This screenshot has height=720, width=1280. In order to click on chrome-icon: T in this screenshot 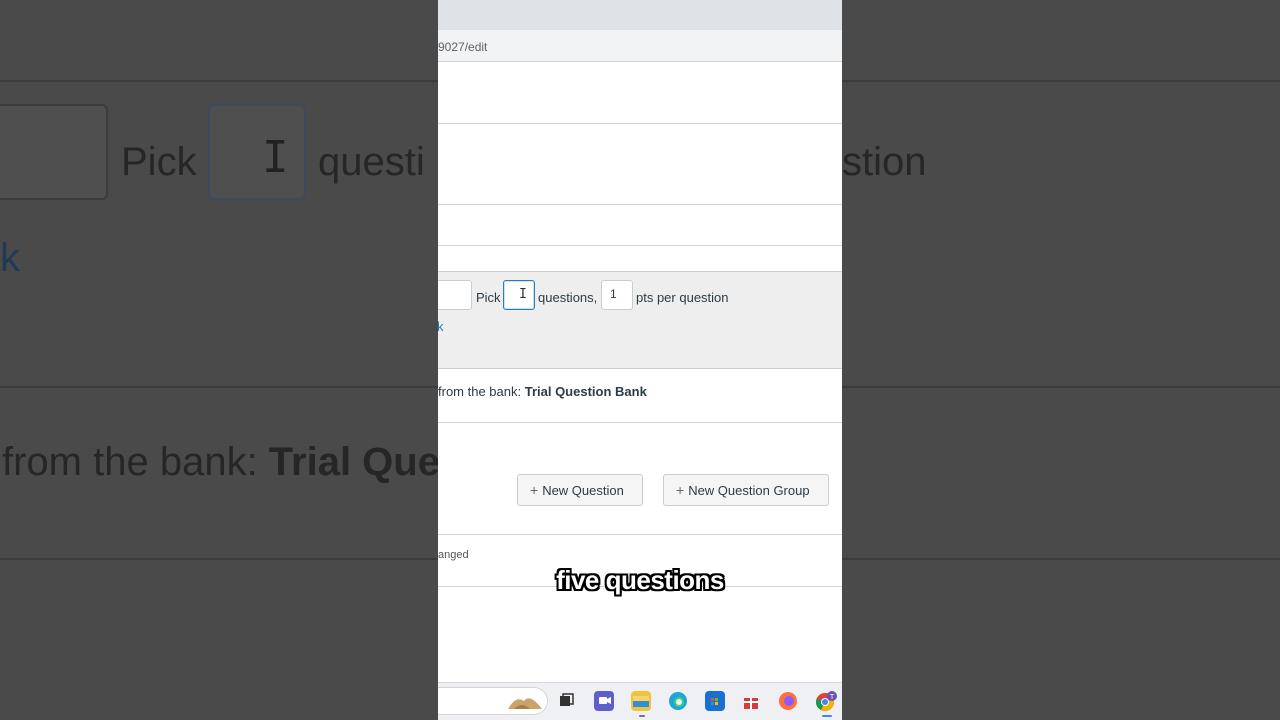, I will do `click(826, 701)`.